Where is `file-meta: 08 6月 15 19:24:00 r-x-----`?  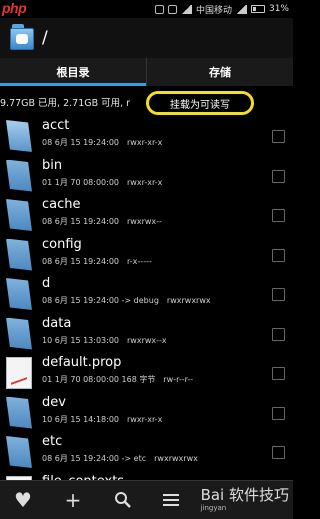 file-meta: 08 6月 15 19:24:00 r-x----- is located at coordinates (97, 261).